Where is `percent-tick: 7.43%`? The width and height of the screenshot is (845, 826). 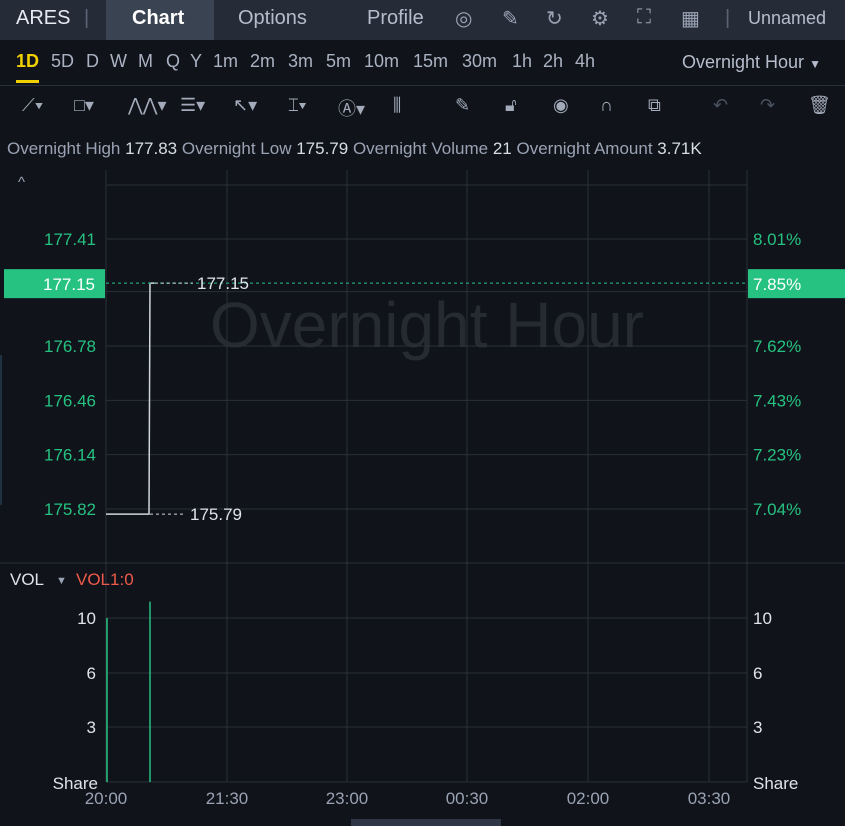
percent-tick: 7.43% is located at coordinates (777, 400).